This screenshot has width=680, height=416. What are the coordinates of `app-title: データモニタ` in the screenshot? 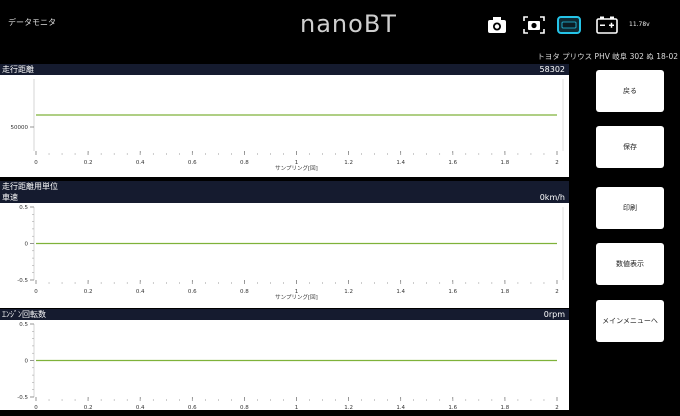 It's located at (32, 22).